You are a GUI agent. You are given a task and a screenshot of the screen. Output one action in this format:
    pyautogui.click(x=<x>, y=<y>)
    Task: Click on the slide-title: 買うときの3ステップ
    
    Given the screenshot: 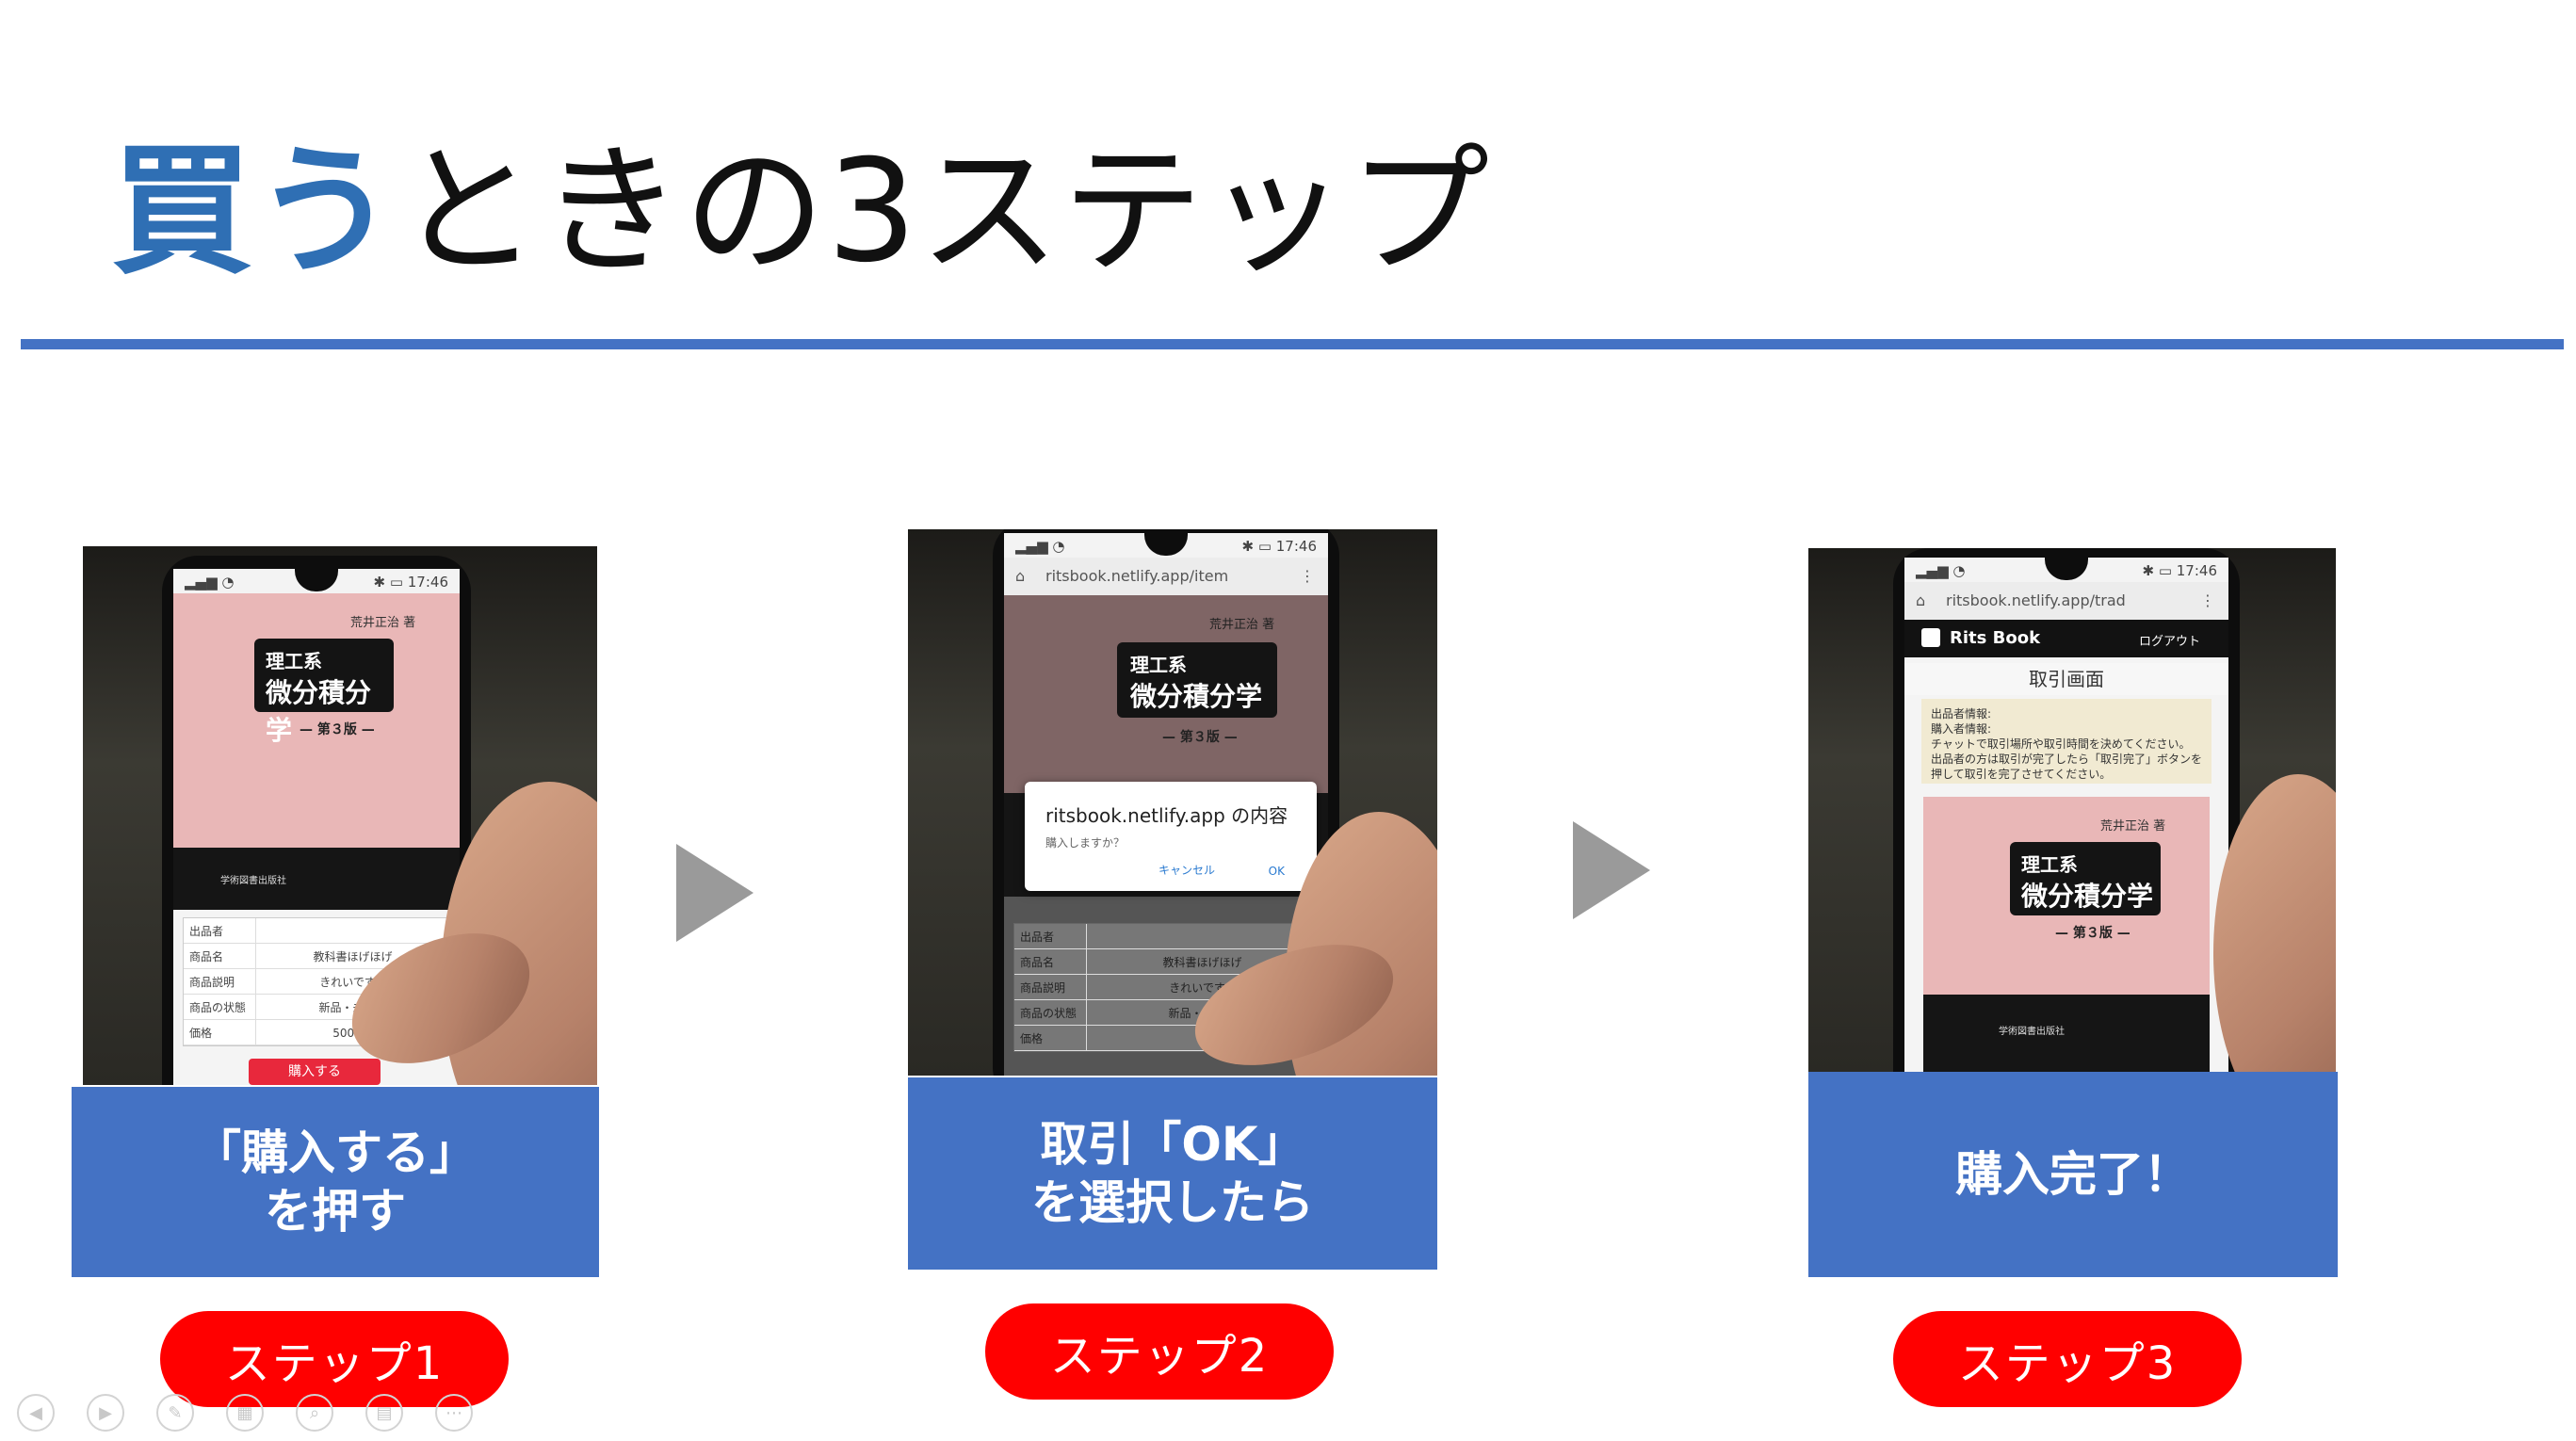 What is the action you would take?
    pyautogui.click(x=801, y=212)
    